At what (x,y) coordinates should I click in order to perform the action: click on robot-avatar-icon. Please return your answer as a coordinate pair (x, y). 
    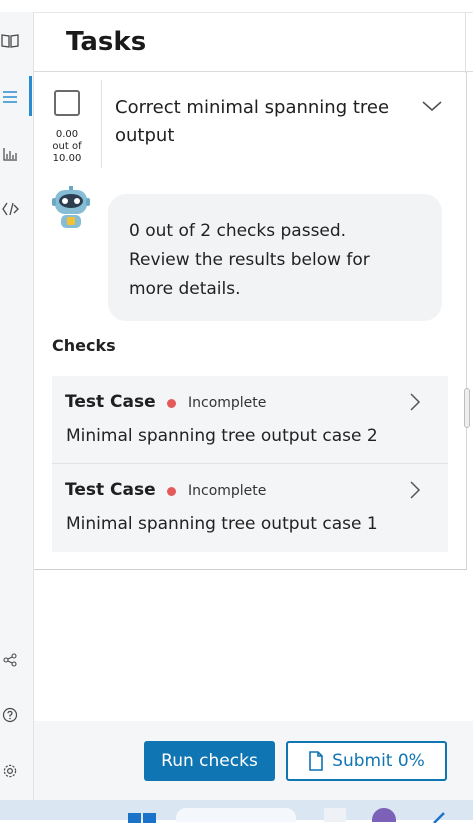
    Looking at the image, I should click on (71, 208).